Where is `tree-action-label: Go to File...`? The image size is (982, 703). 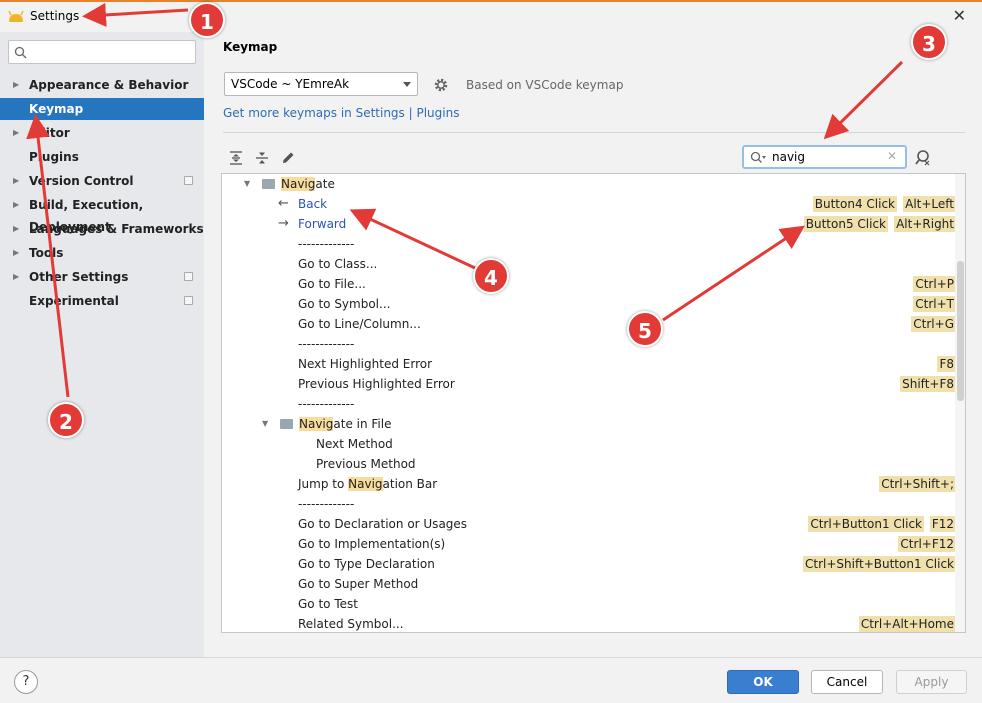
tree-action-label: Go to File... is located at coordinates (332, 284).